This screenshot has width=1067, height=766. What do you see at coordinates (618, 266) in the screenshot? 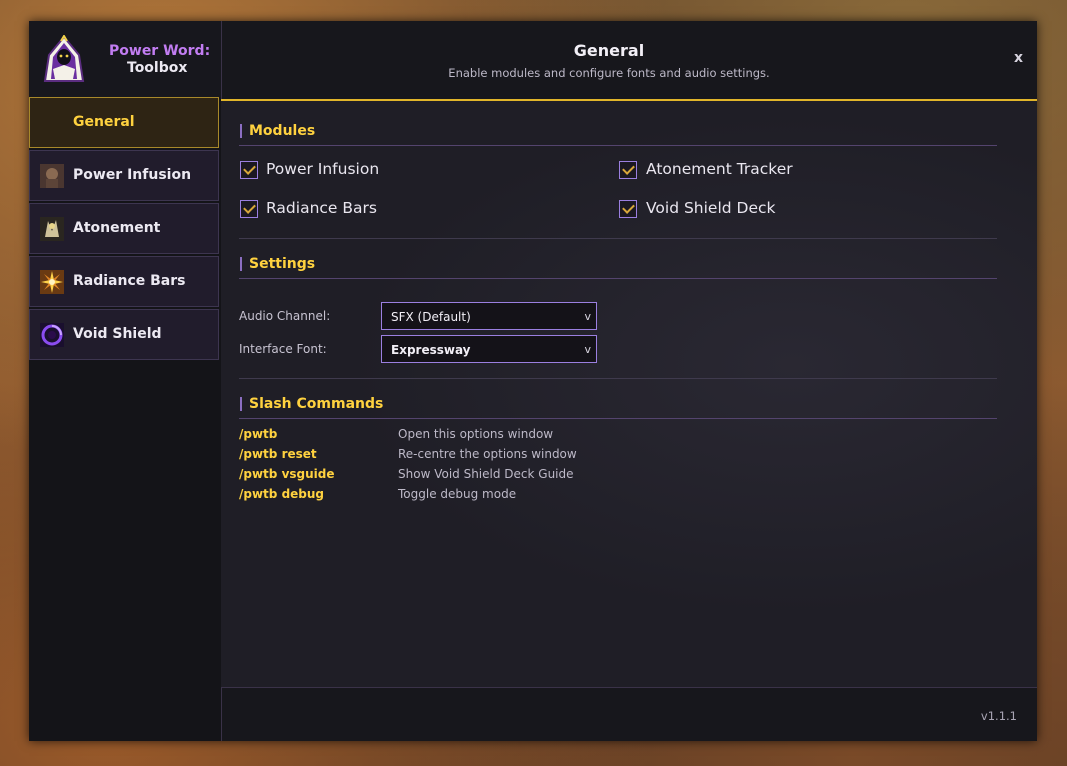
I see `settings-section-header: Settings` at bounding box center [618, 266].